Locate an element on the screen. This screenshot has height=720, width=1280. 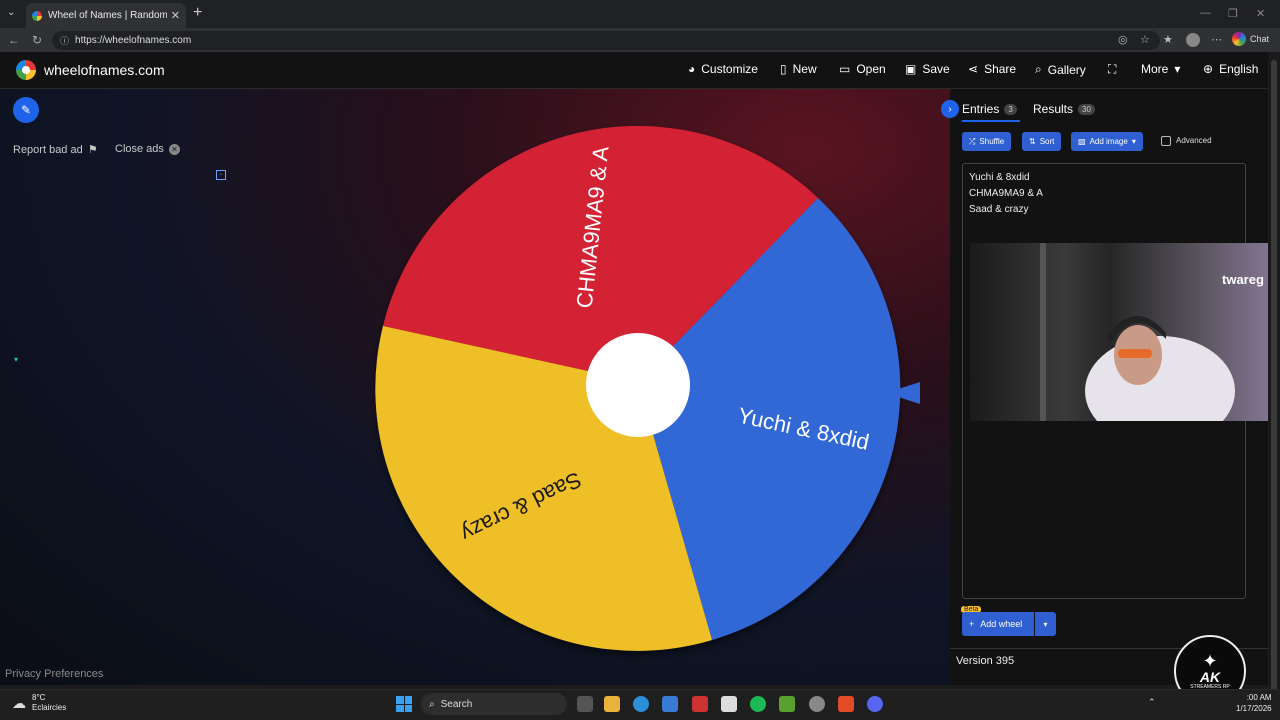
close-circle-icon: ✕ is located at coordinates (174, 149).